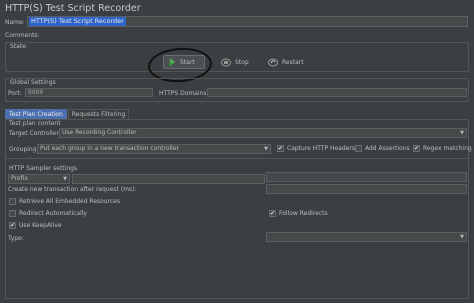 This screenshot has height=303, width=474. What do you see at coordinates (33, 82) in the screenshot?
I see `global-legend: Global Settings` at bounding box center [33, 82].